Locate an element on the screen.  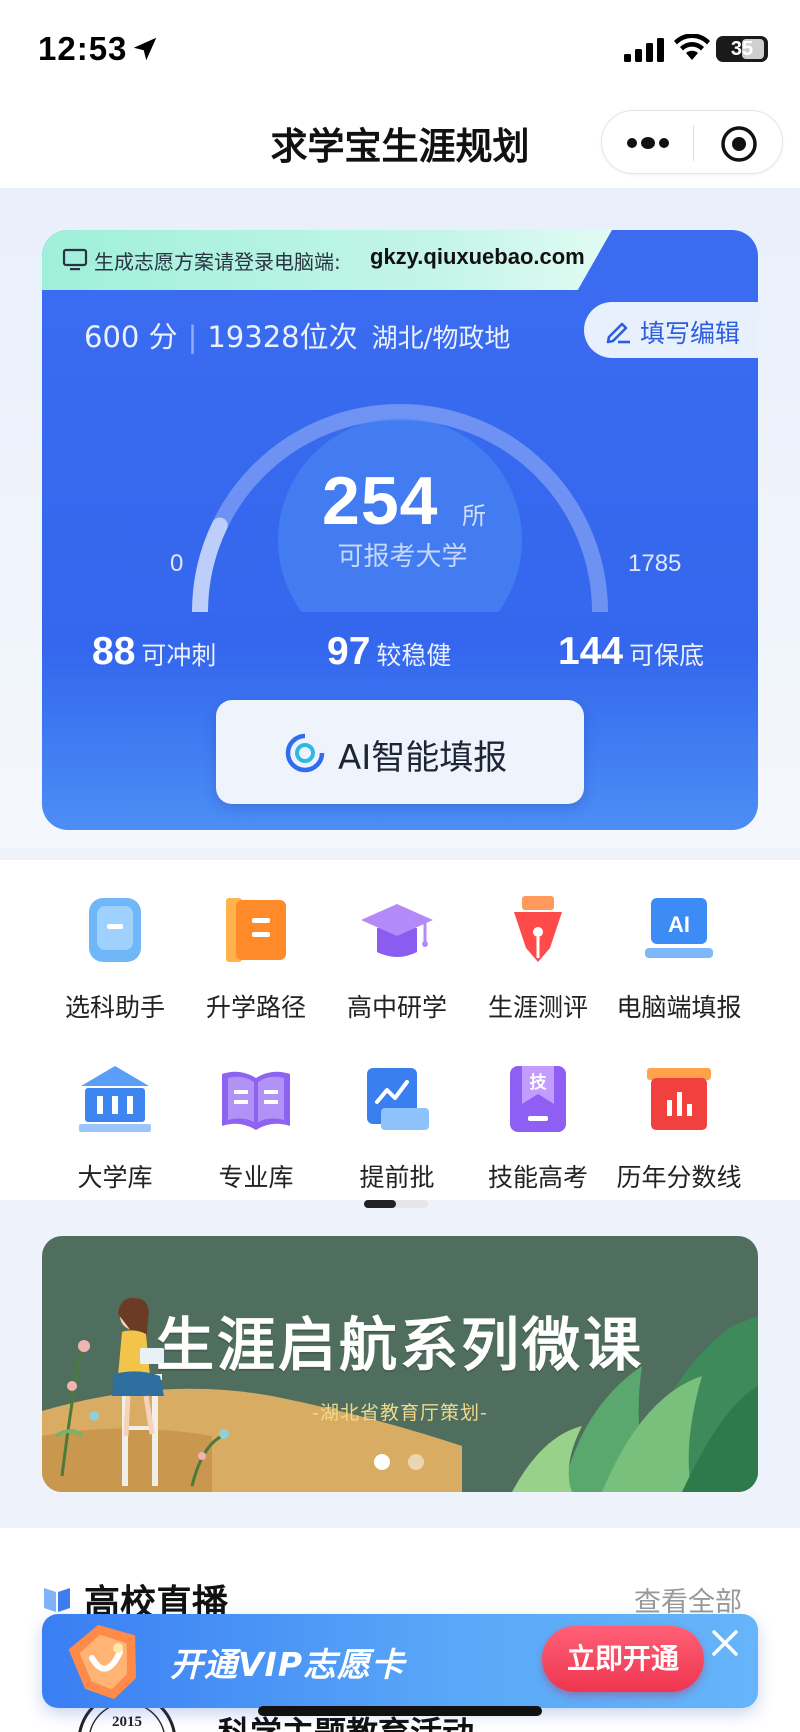
banner-pager is located at coordinates (404, 1463).